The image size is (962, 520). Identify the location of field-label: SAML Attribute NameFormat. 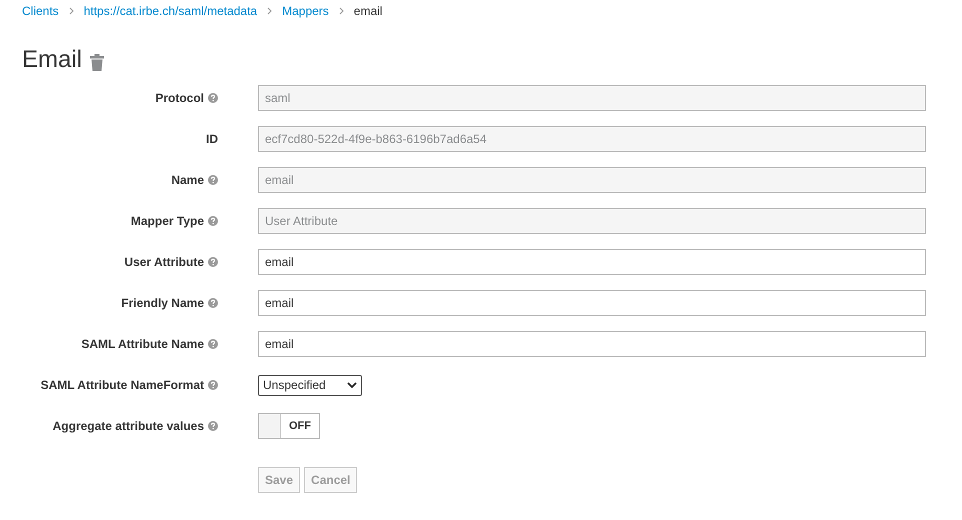
(122, 385).